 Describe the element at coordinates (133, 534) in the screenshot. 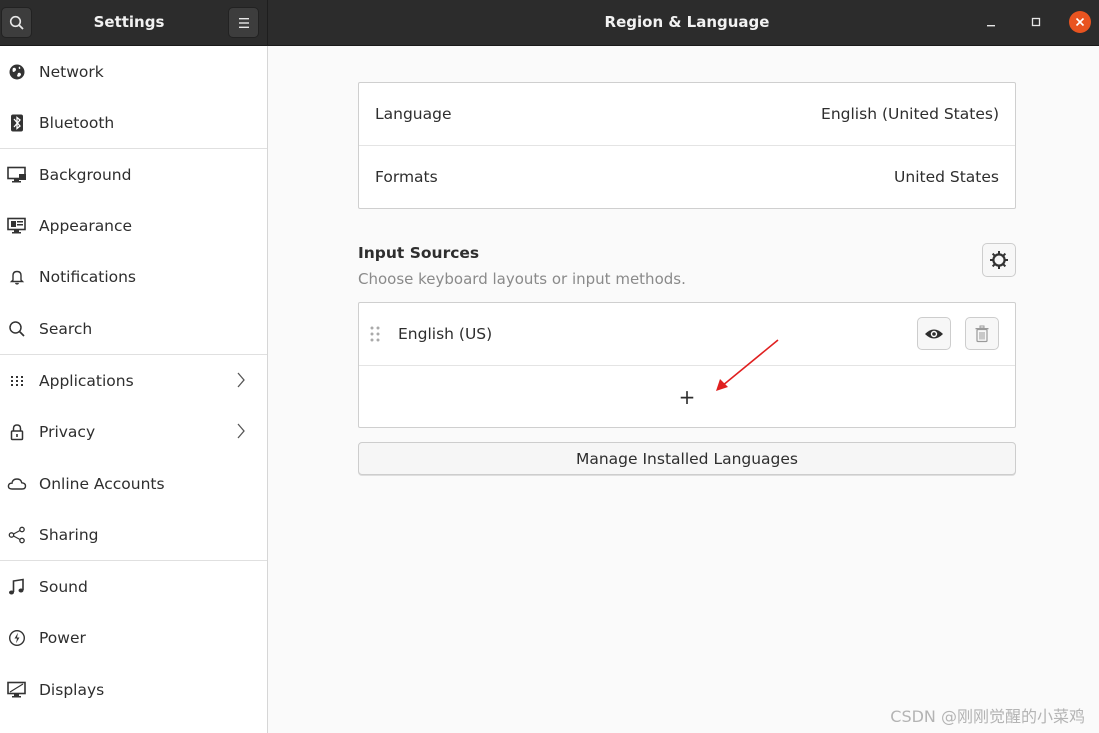

I see `sidebar-item-sharing: Sharing` at that location.